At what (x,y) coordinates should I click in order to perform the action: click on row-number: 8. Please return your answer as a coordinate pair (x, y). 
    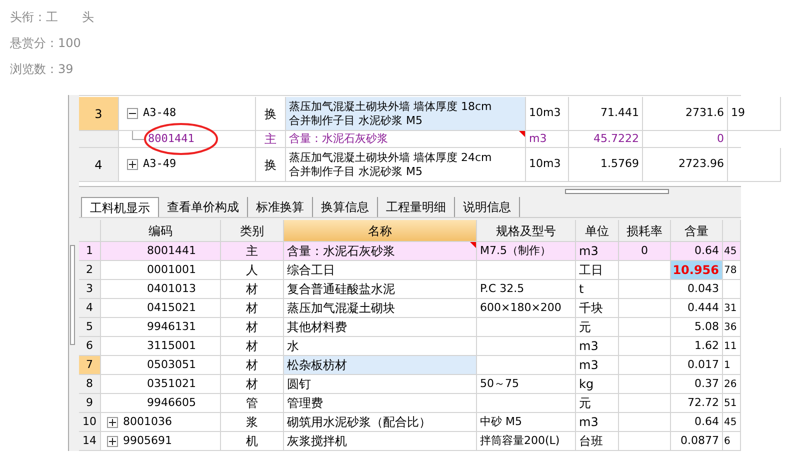
    Looking at the image, I should click on (90, 384).